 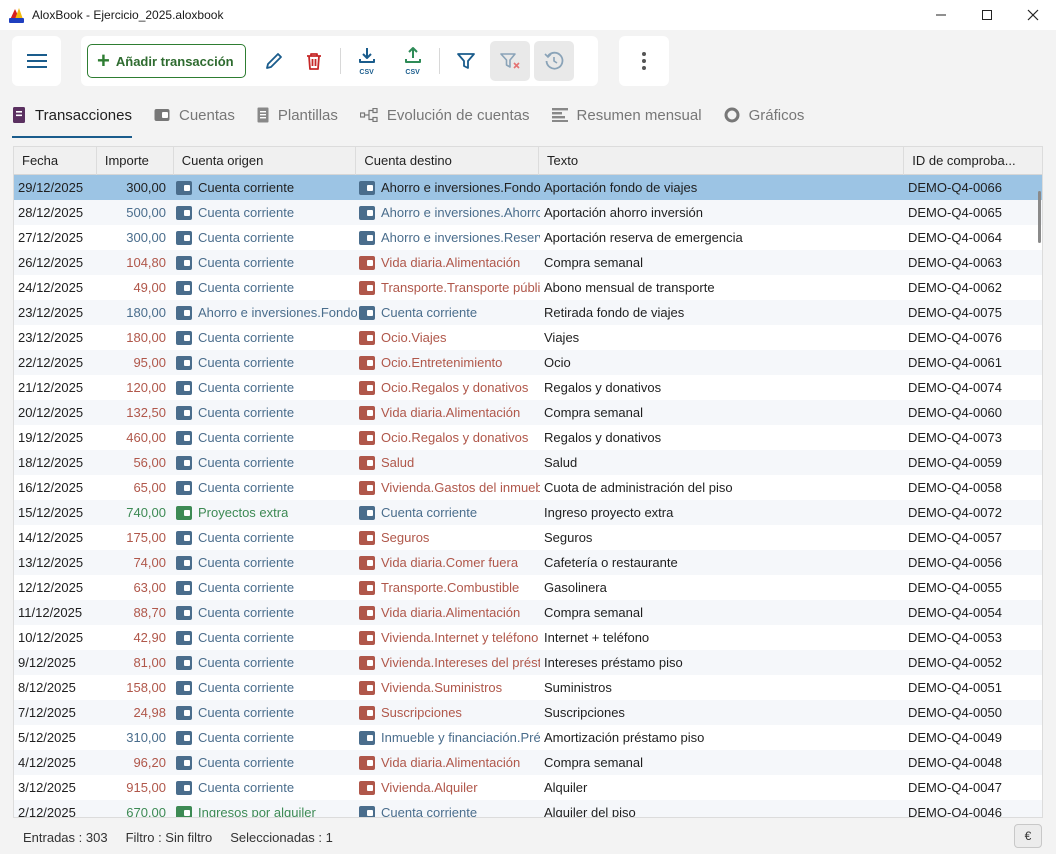 I want to click on cell-date: 28/12/2025, so click(x=51, y=212).